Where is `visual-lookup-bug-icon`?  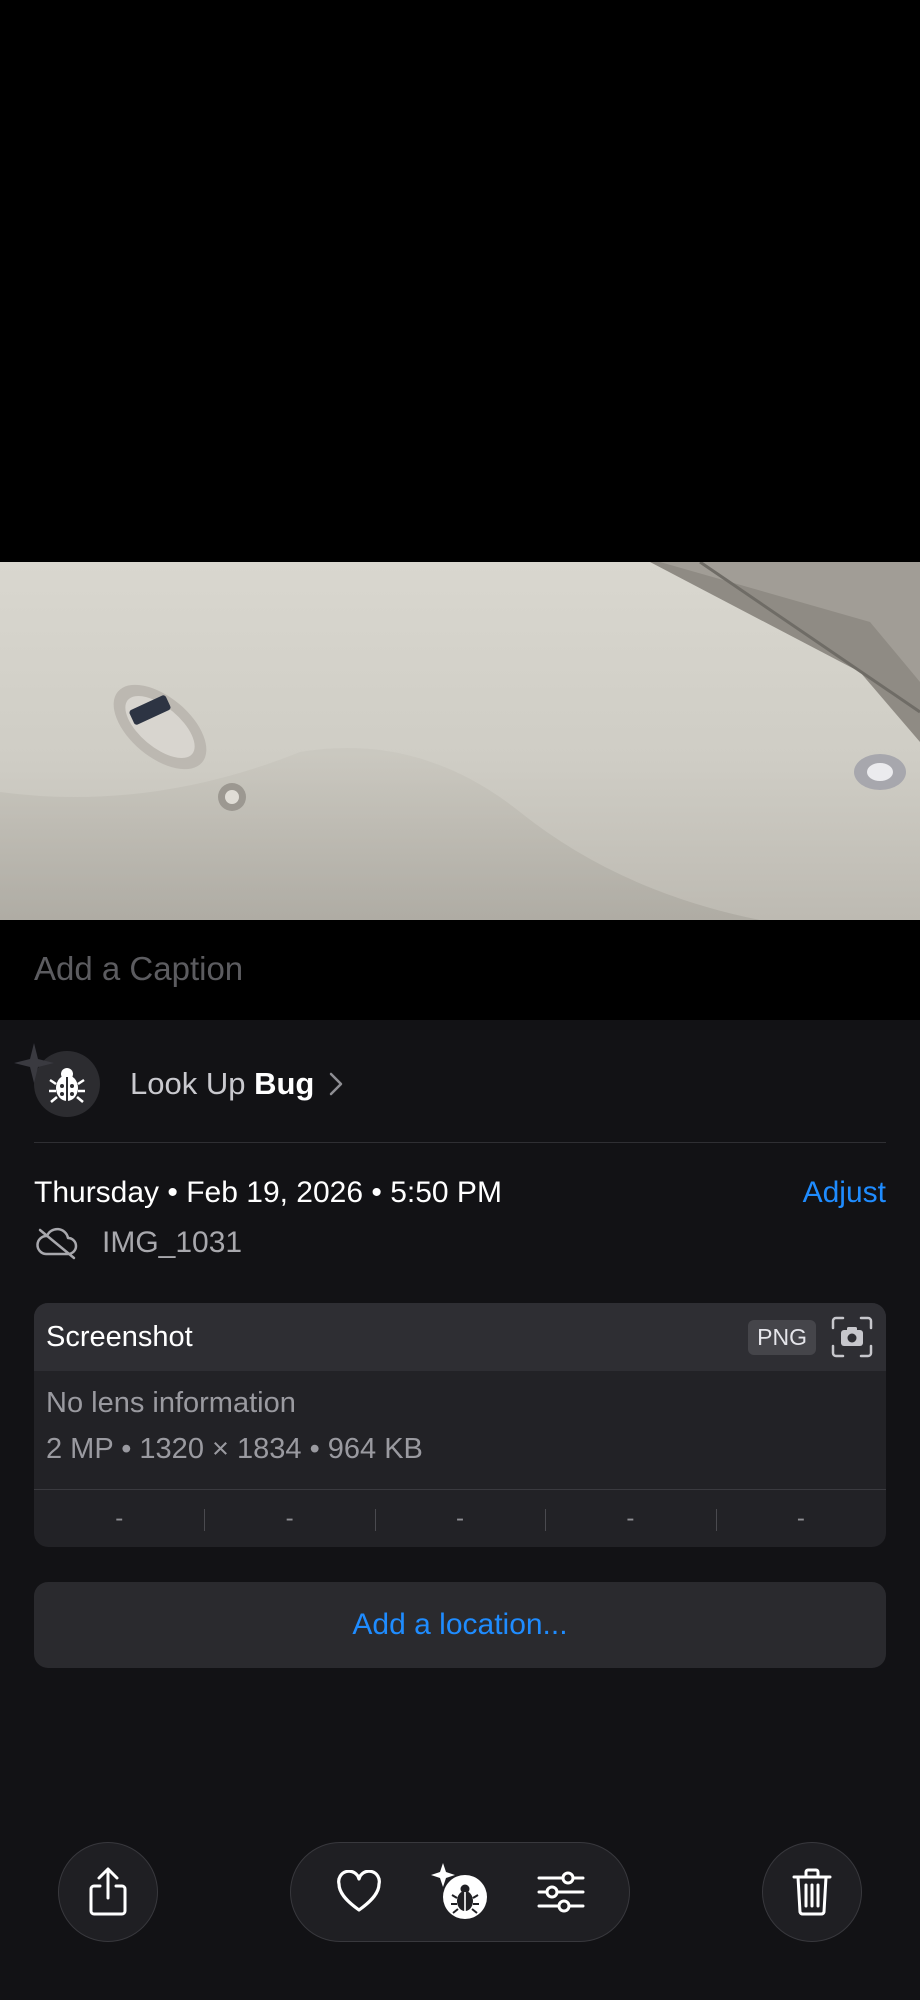
visual-lookup-bug-icon is located at coordinates (458, 1891).